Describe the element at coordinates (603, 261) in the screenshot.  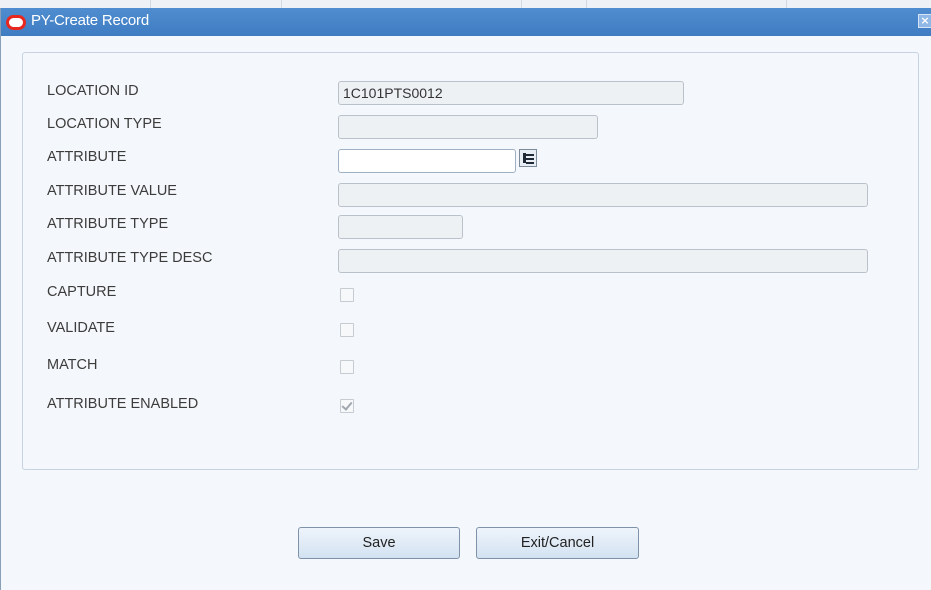
I see `attribute-type-desc-field` at that location.